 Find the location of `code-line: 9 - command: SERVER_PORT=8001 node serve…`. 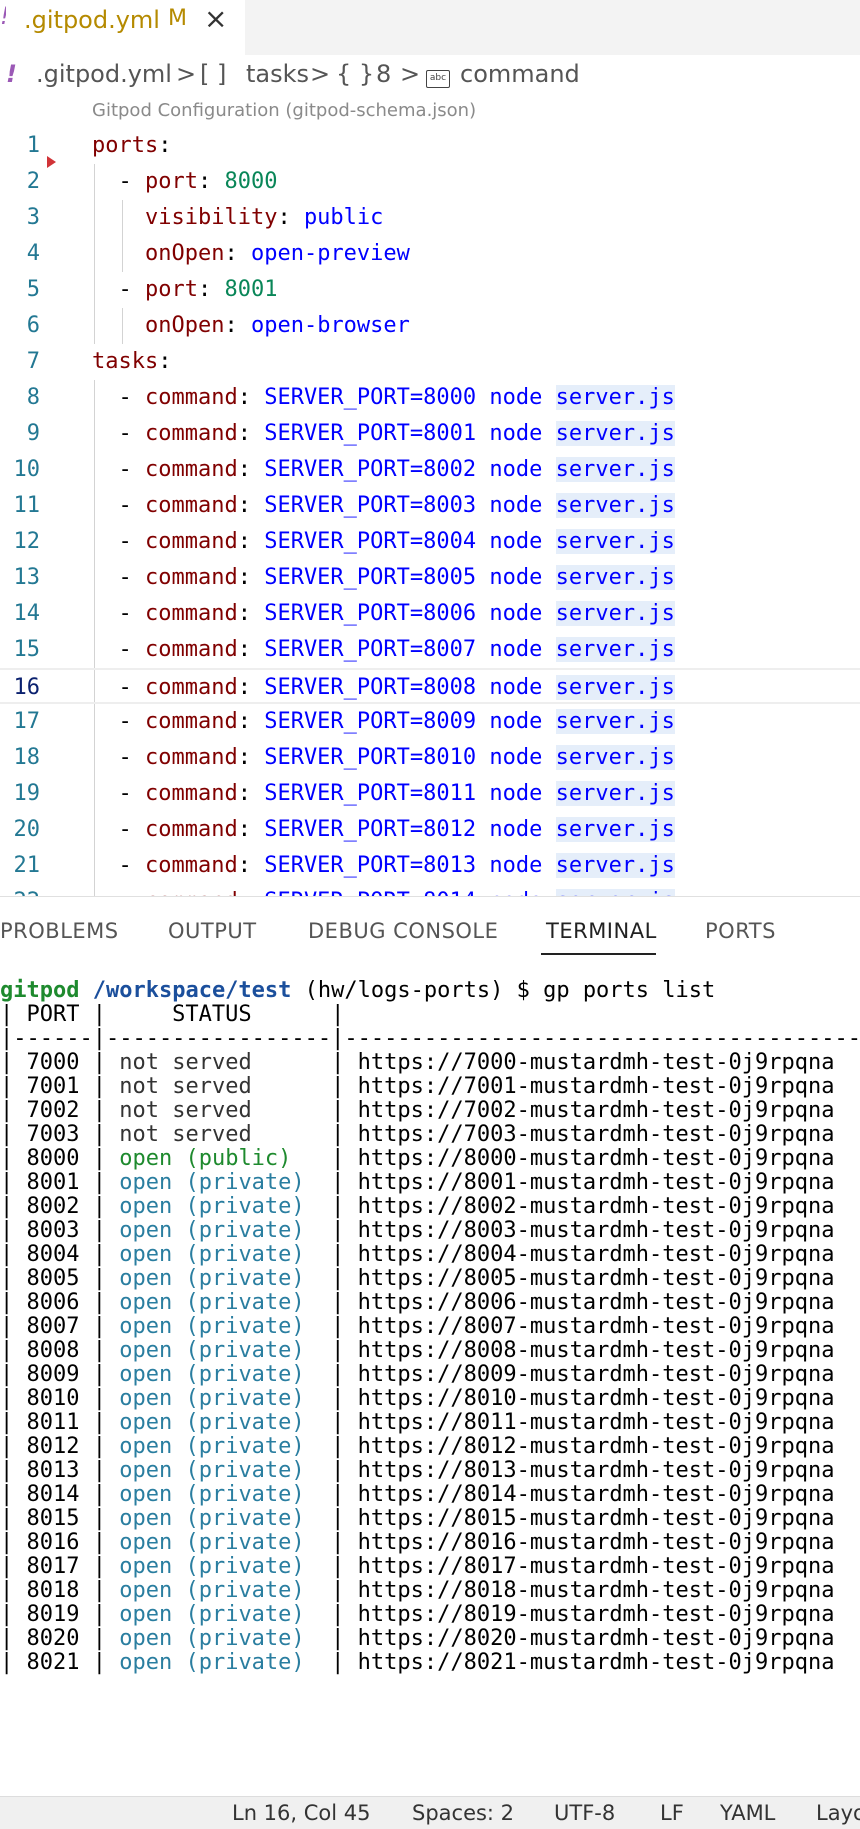

code-line: 9 - command: SERVER_PORT=8001 node serve… is located at coordinates (430, 434).